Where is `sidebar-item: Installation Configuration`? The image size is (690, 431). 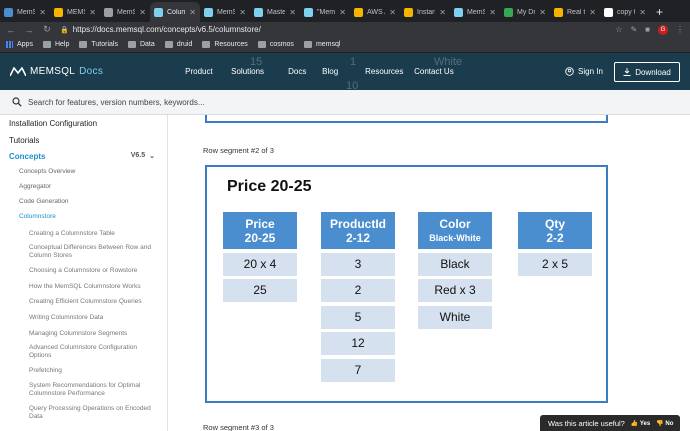
sidebar-item: Installation Configuration is located at coordinates (83, 123).